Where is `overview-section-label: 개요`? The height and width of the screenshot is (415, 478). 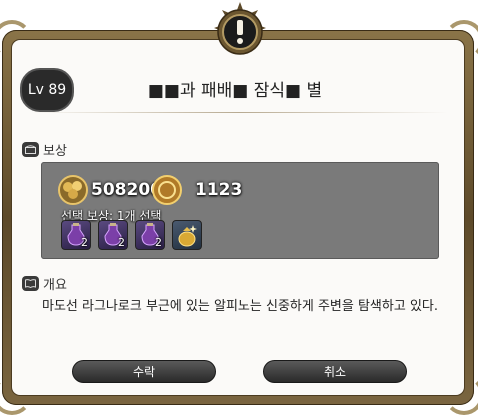 overview-section-label: 개요 is located at coordinates (55, 285).